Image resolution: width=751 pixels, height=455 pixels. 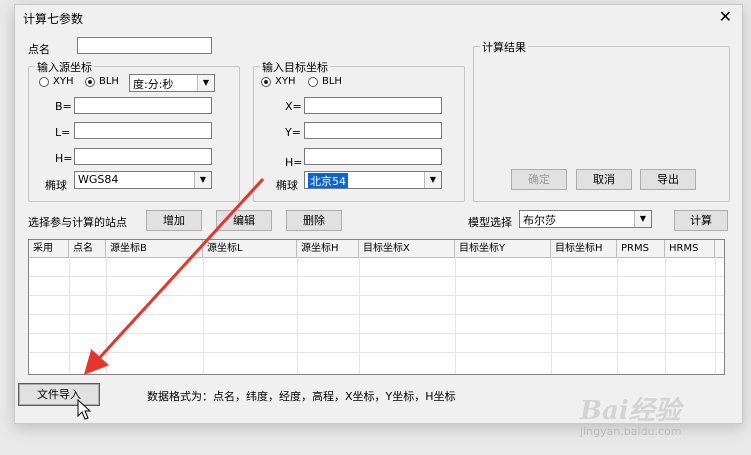 I want to click on mouse-cursor-icon, so click(x=84, y=409).